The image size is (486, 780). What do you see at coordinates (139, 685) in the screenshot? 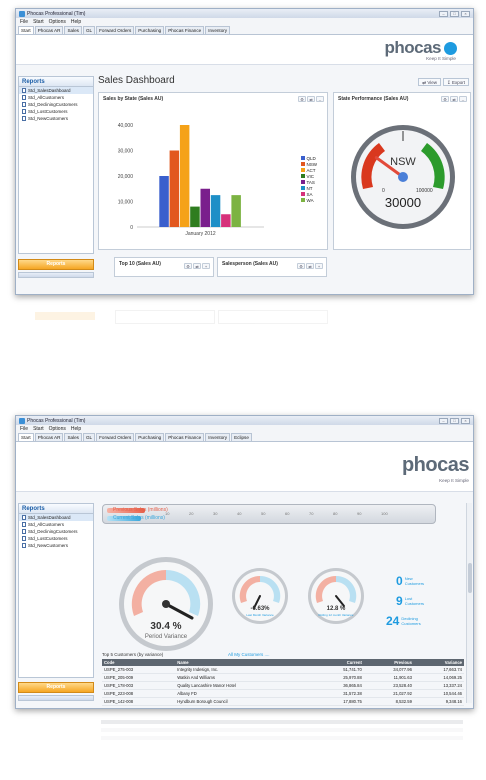
I see `table-cell: USPE_178-003` at bounding box center [139, 685].